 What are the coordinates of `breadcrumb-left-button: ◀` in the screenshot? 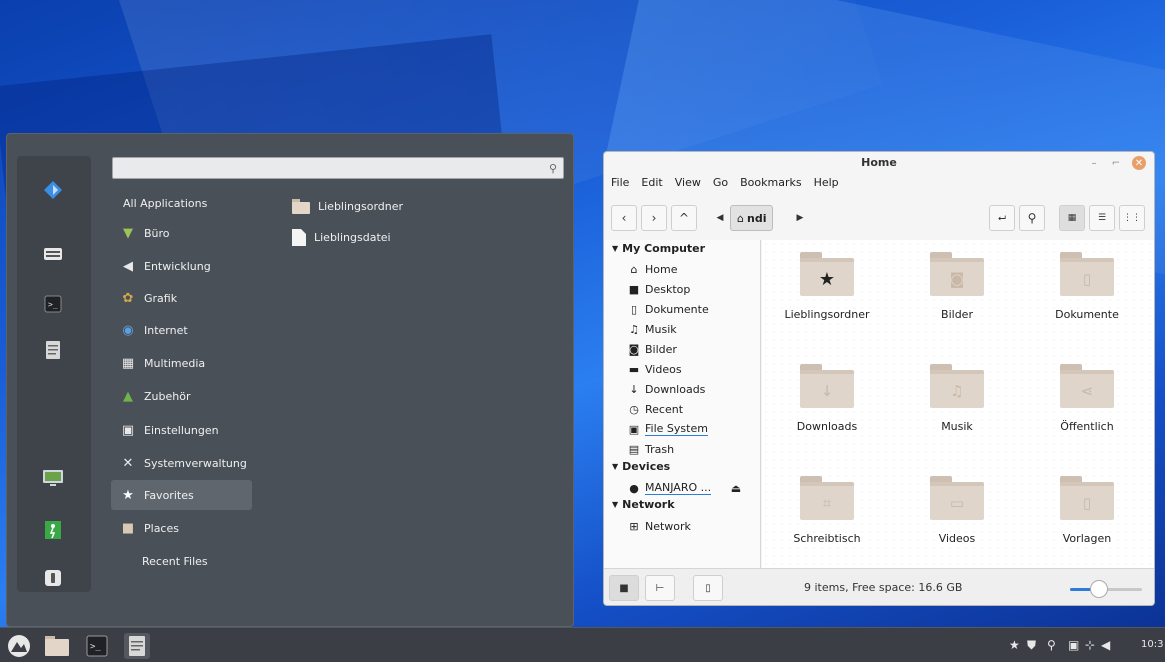 It's located at (720, 218).